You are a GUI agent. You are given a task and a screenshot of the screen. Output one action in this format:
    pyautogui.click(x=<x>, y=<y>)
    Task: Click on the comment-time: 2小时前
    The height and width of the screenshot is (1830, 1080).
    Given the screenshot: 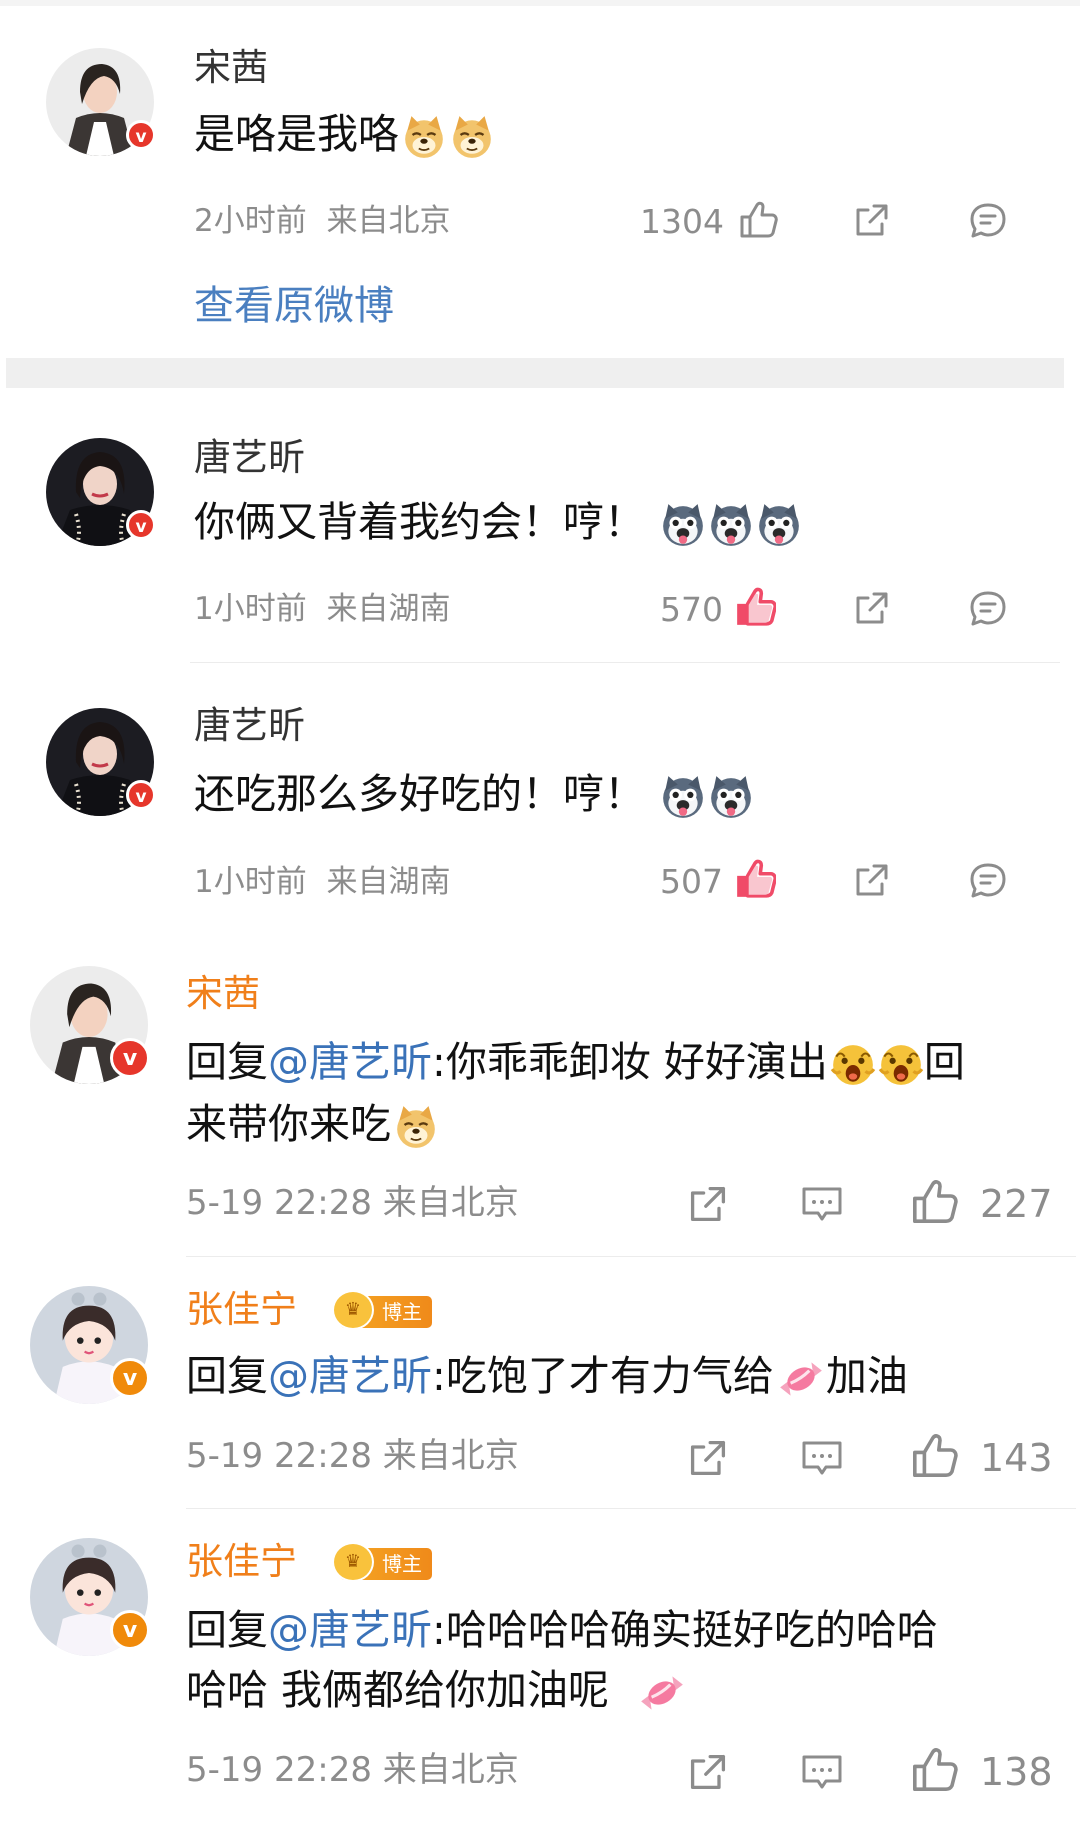 What is the action you would take?
    pyautogui.click(x=250, y=221)
    